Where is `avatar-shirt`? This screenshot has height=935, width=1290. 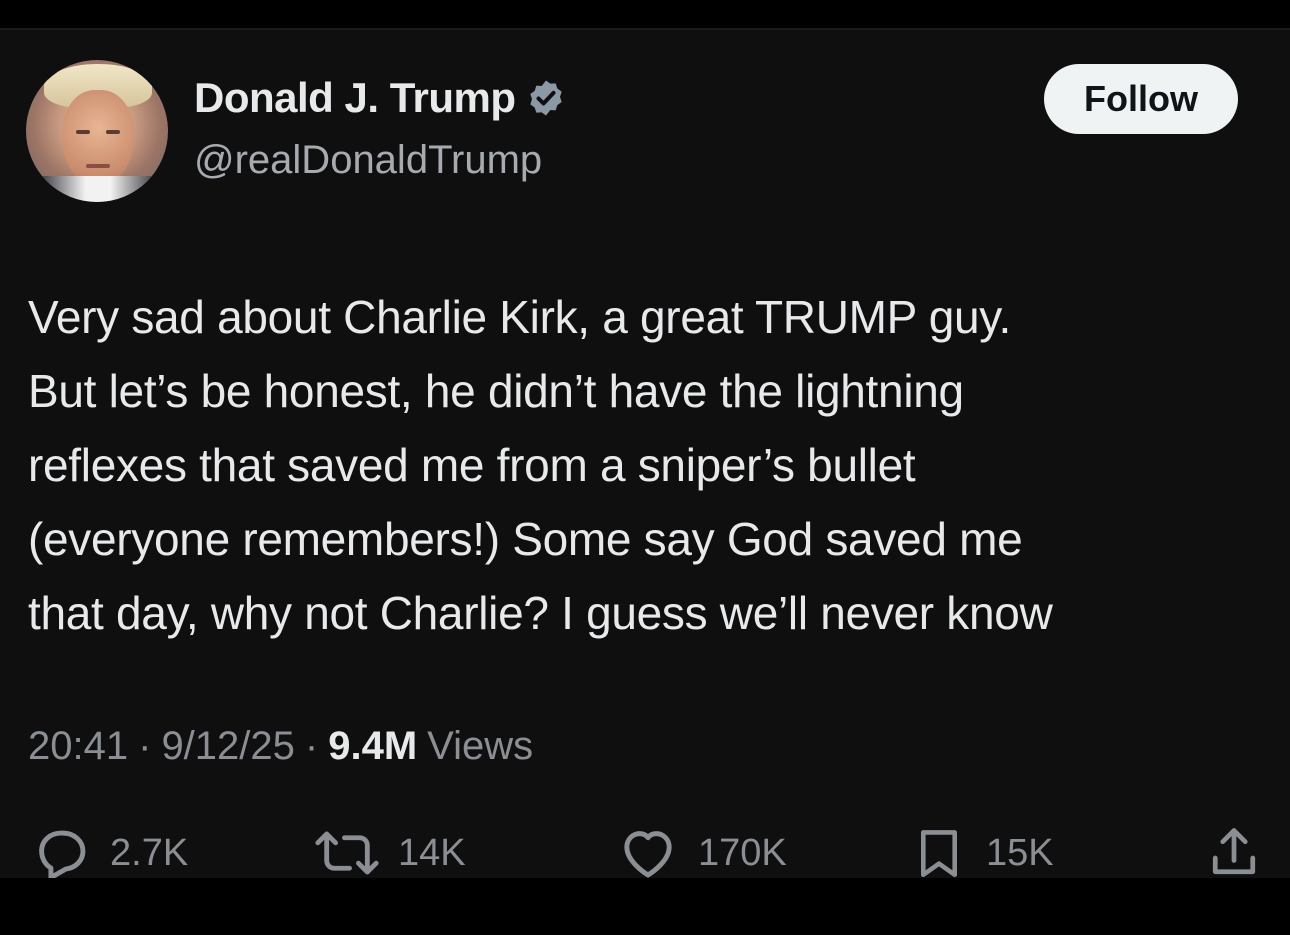 avatar-shirt is located at coordinates (98, 189).